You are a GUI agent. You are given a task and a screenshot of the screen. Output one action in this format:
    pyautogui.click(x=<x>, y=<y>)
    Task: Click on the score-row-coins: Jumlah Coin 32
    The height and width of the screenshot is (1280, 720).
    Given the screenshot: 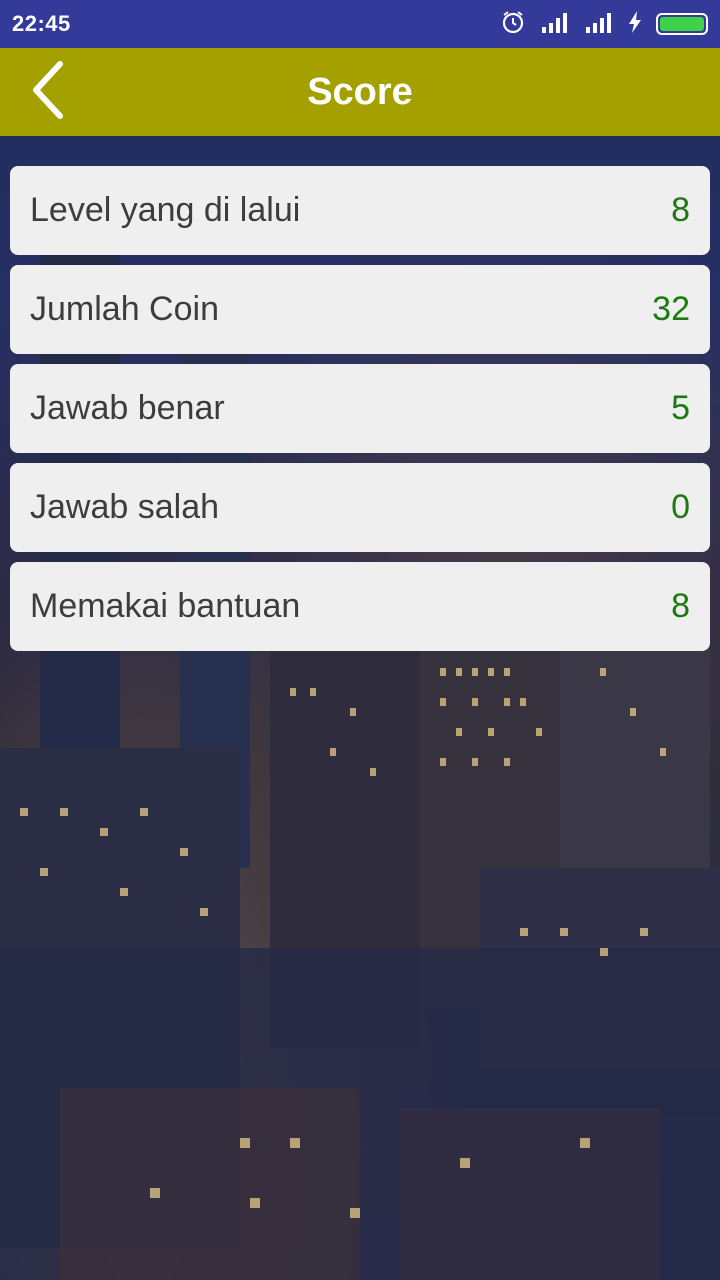 What is the action you would take?
    pyautogui.click(x=360, y=309)
    